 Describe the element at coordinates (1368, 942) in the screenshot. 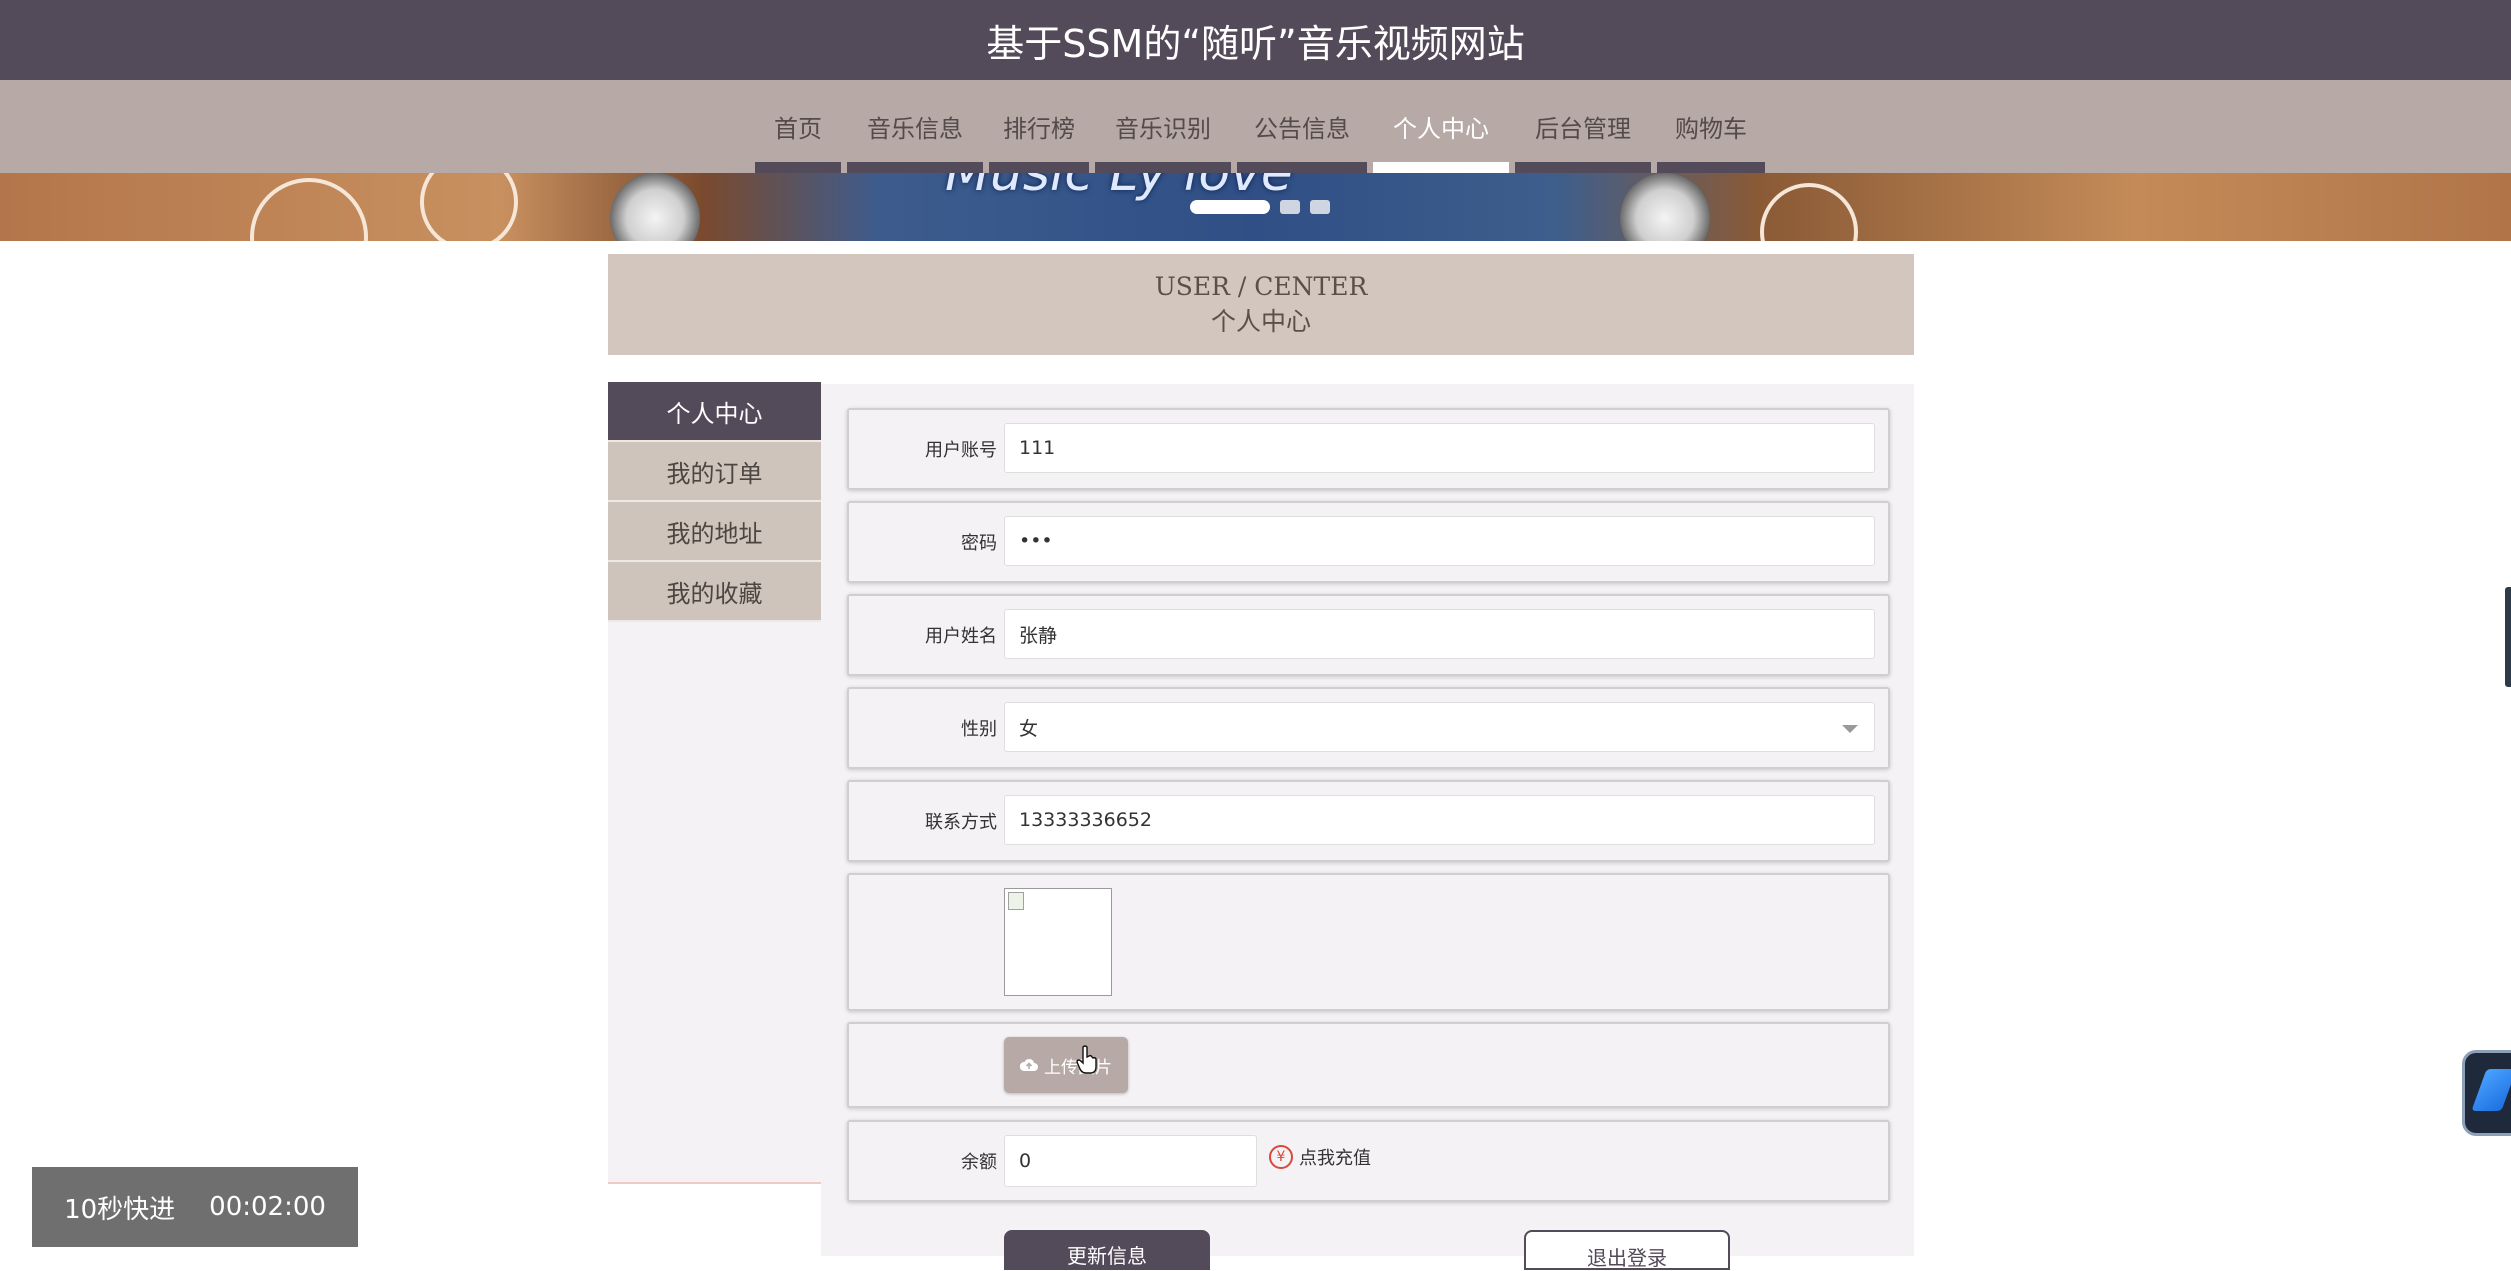

I see `photo-row` at that location.